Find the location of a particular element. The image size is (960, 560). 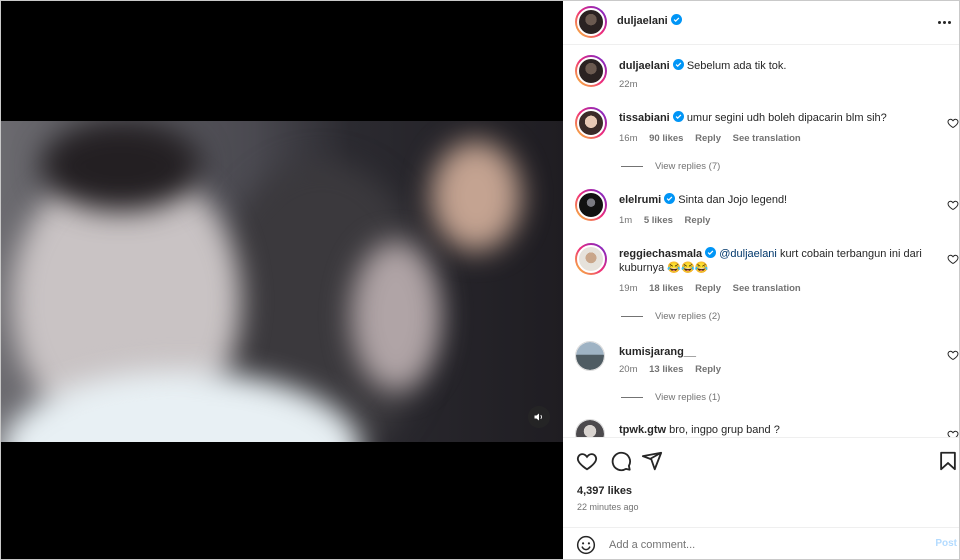

caption: duljaelani Sebelum ada tik tok. 22m is located at coordinates (761, 78).